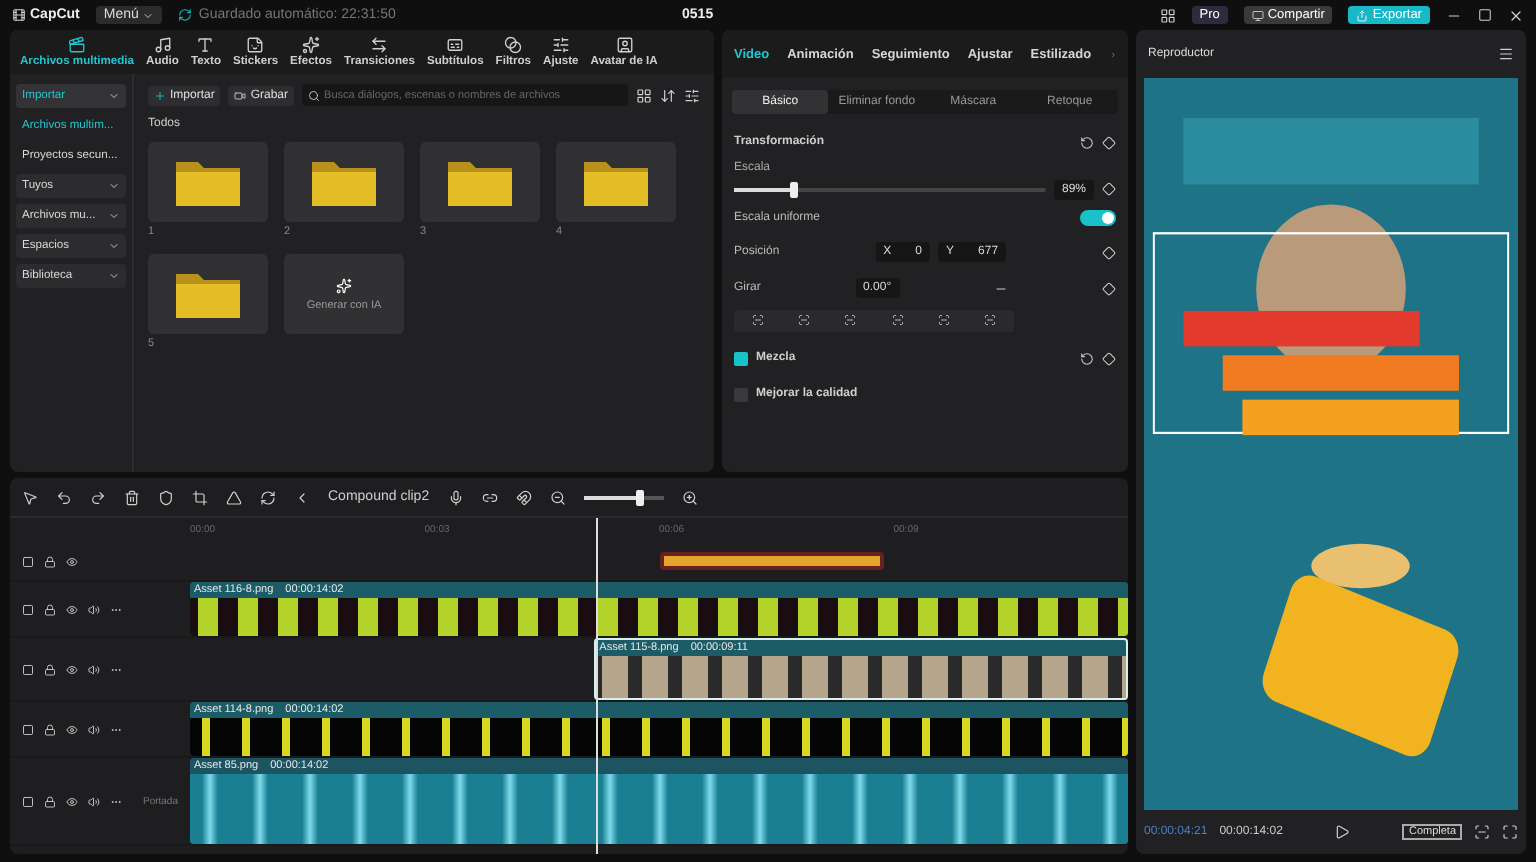 Image resolution: width=1536 pixels, height=862 pixels. What do you see at coordinates (1510, 832) in the screenshot?
I see `fullscreen-icon` at bounding box center [1510, 832].